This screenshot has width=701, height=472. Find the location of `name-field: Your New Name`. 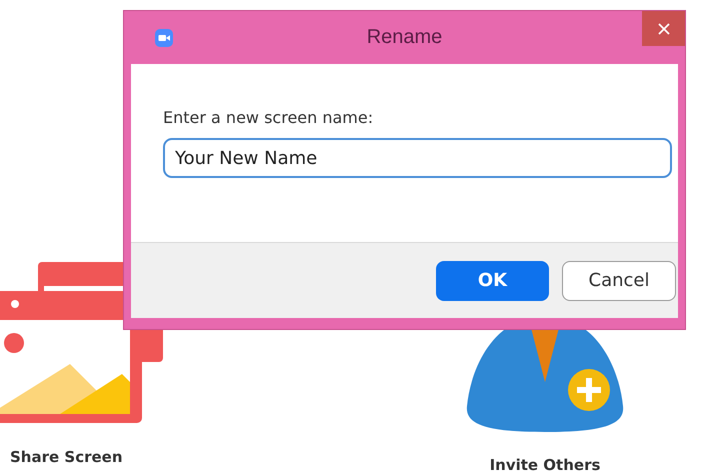

name-field: Your New Name is located at coordinates (417, 158).